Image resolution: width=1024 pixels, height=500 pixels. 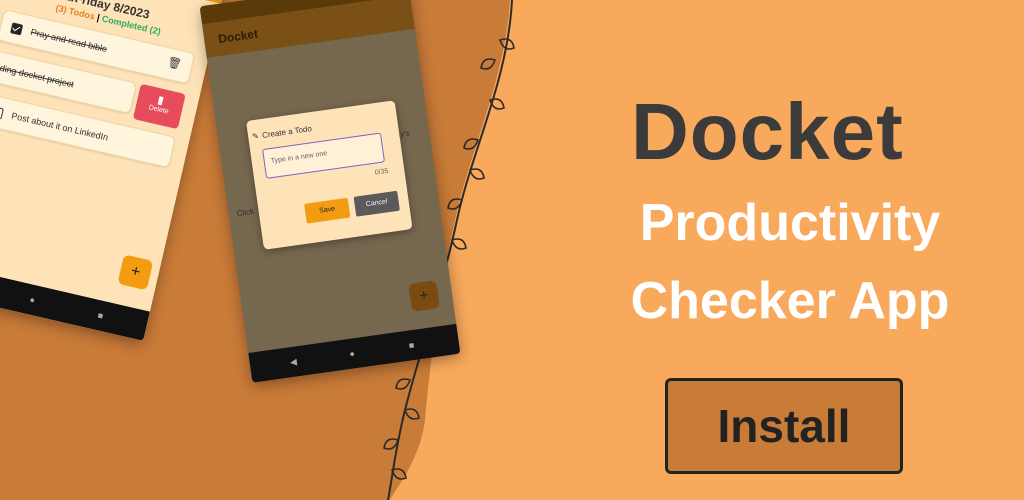 I want to click on cancel-button: Cancel, so click(x=376, y=203).